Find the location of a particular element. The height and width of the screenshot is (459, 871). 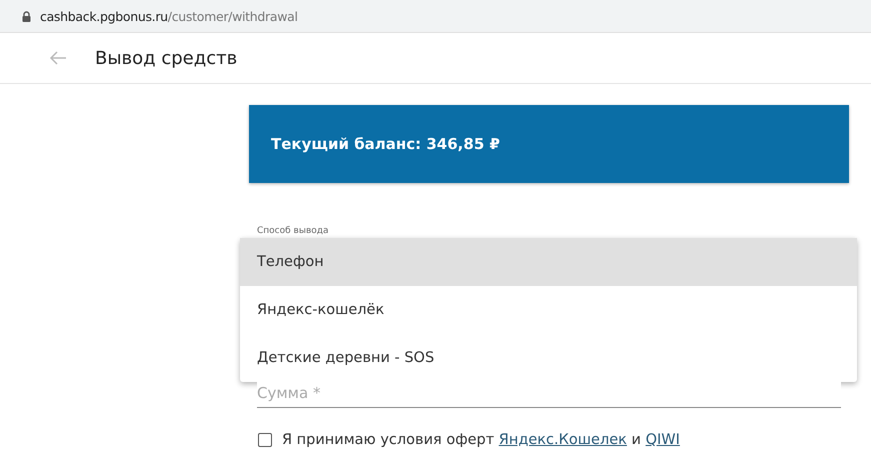

balance-text: Текущий баланс: 346,85 ₽ is located at coordinates (385, 144).